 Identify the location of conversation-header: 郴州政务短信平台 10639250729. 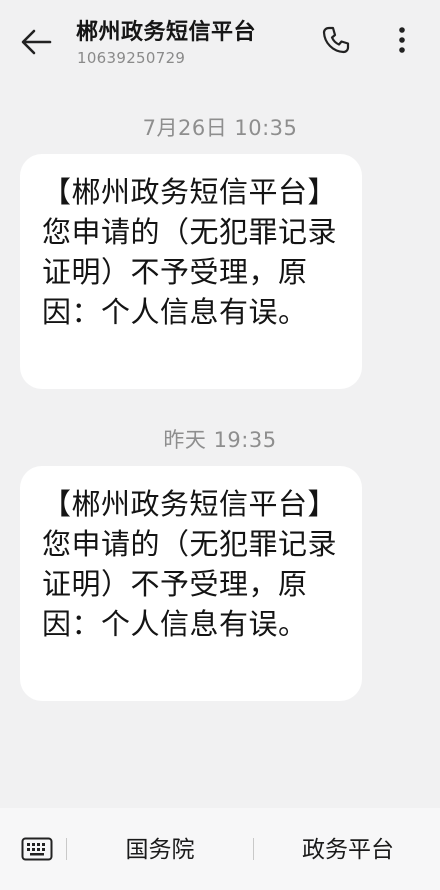
(220, 42).